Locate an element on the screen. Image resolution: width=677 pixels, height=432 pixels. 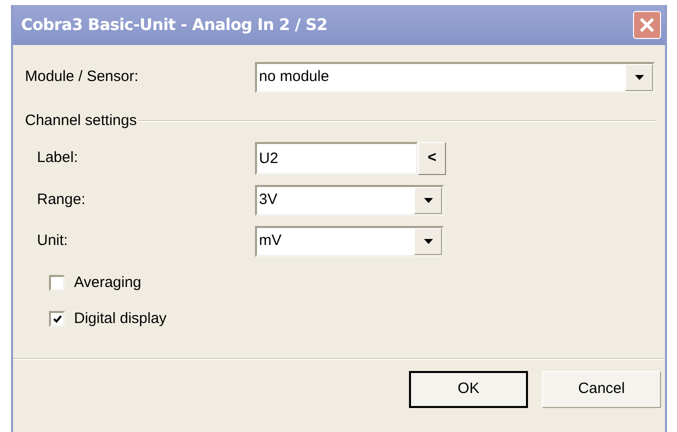
close-icon is located at coordinates (647, 25).